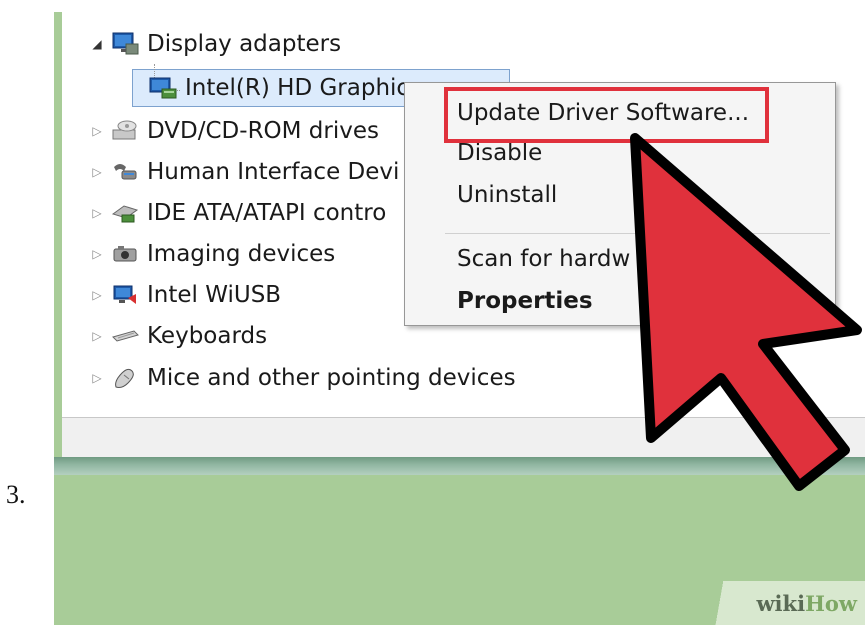 The image size is (865, 625). Describe the element at coordinates (16, 494) in the screenshot. I see `step-number: 3.` at that location.